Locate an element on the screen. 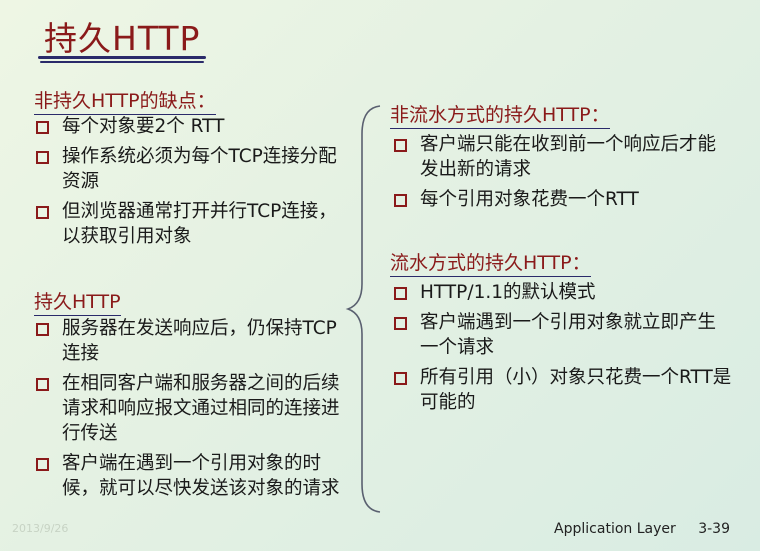 The height and width of the screenshot is (551, 760). list-item: 每个引用对象花费一个RTT is located at coordinates (562, 199).